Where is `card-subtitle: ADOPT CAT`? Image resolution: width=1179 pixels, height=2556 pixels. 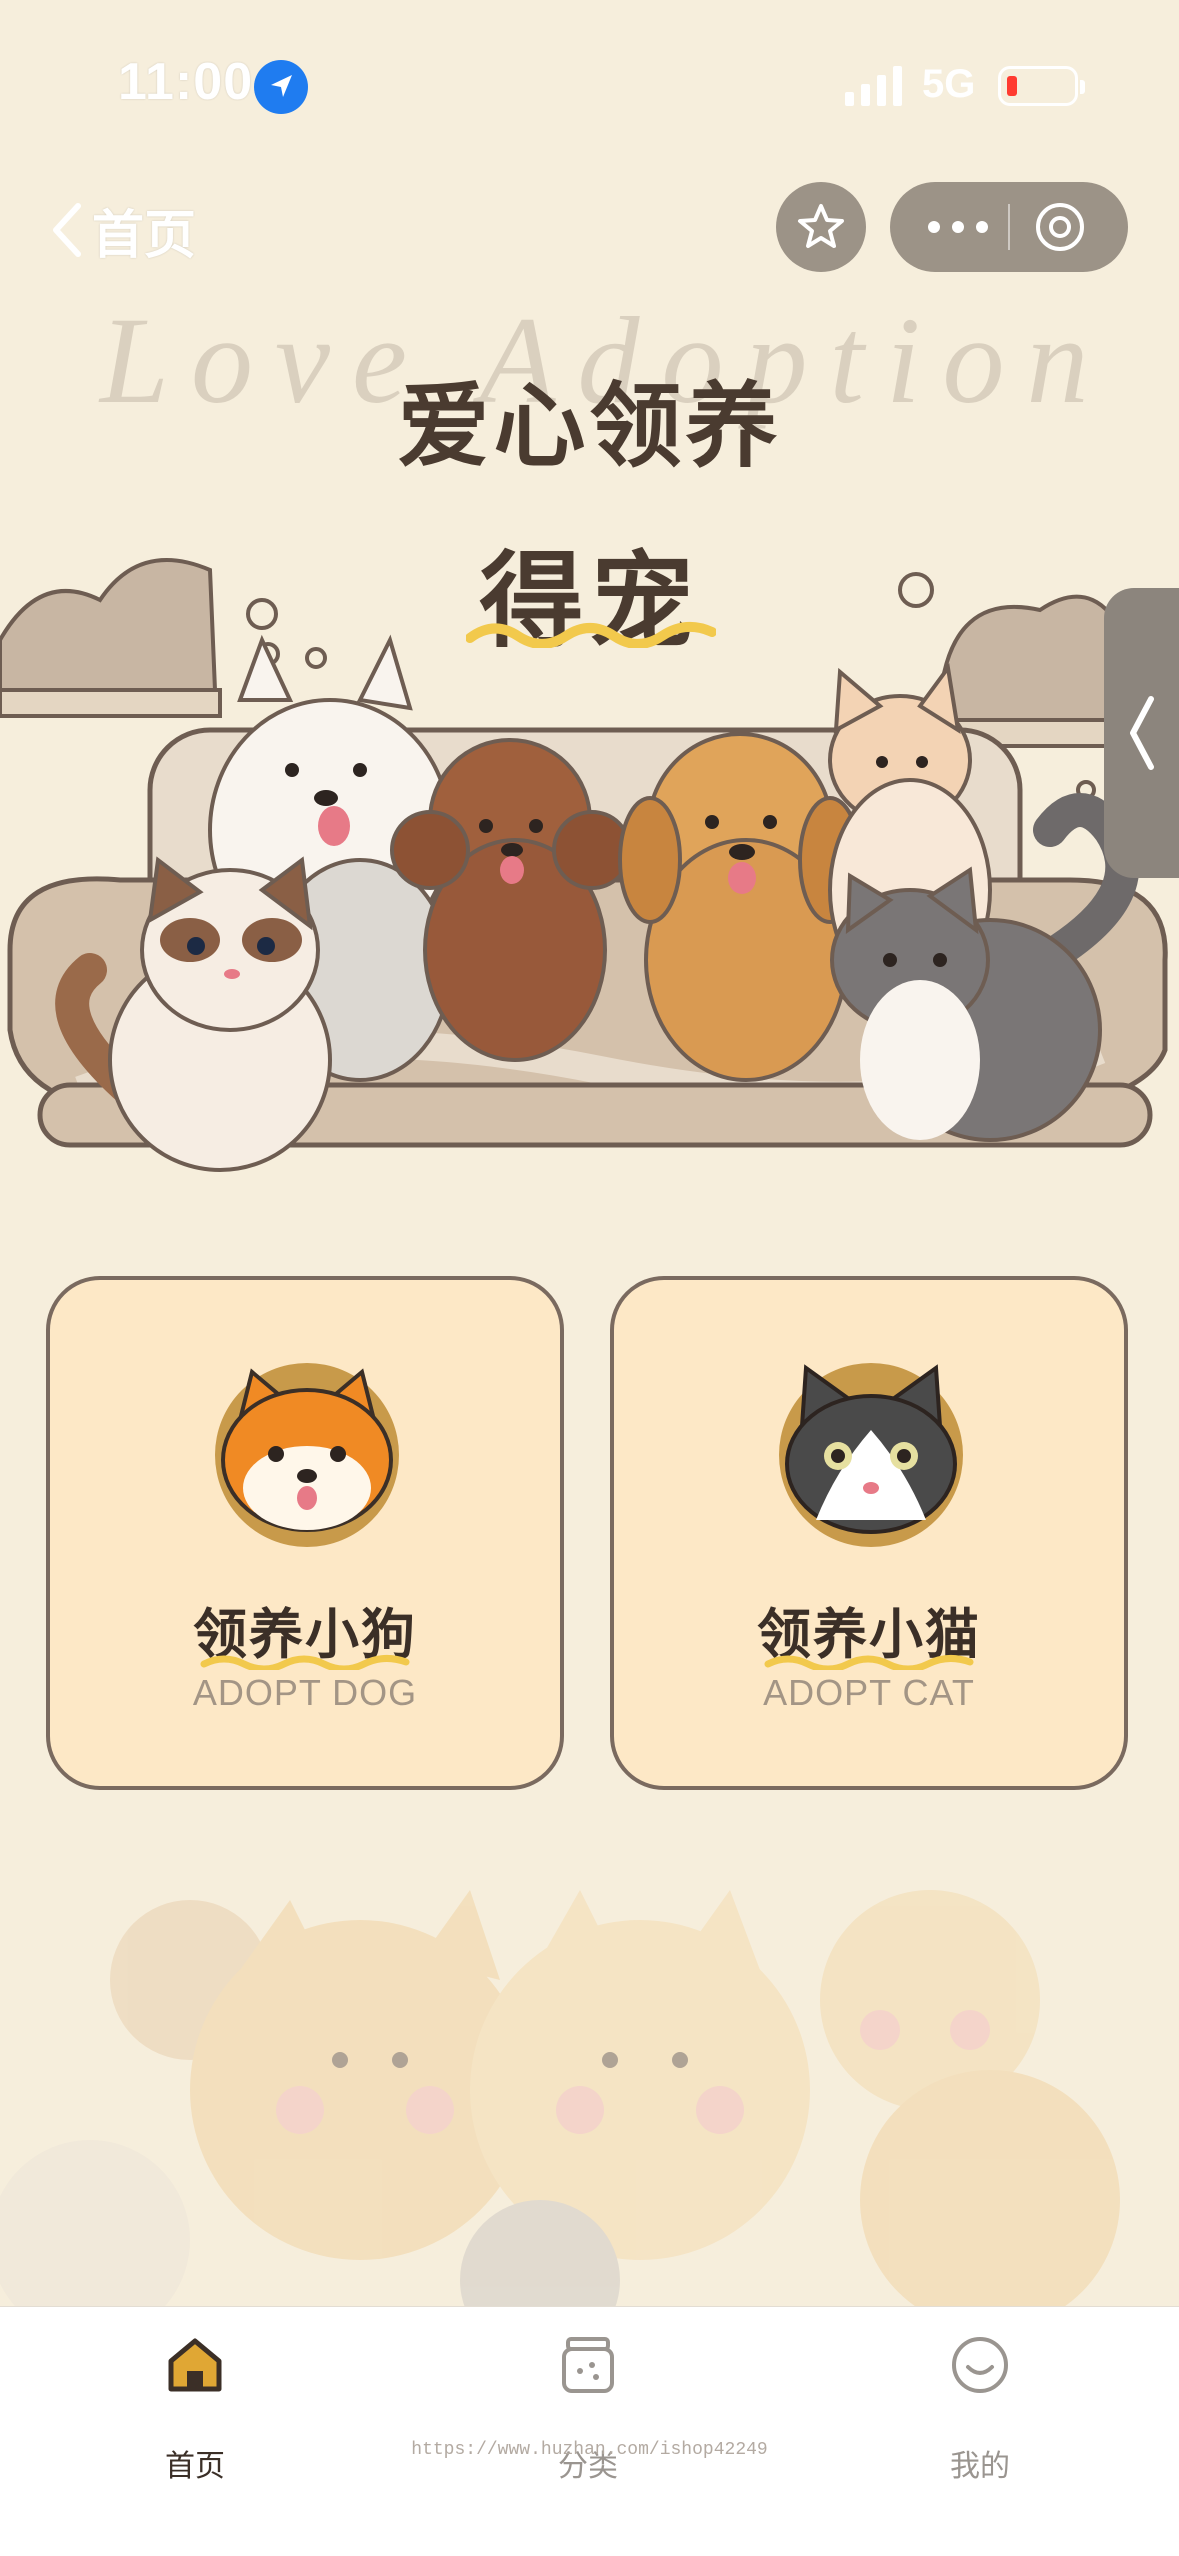 card-subtitle: ADOPT CAT is located at coordinates (869, 1692).